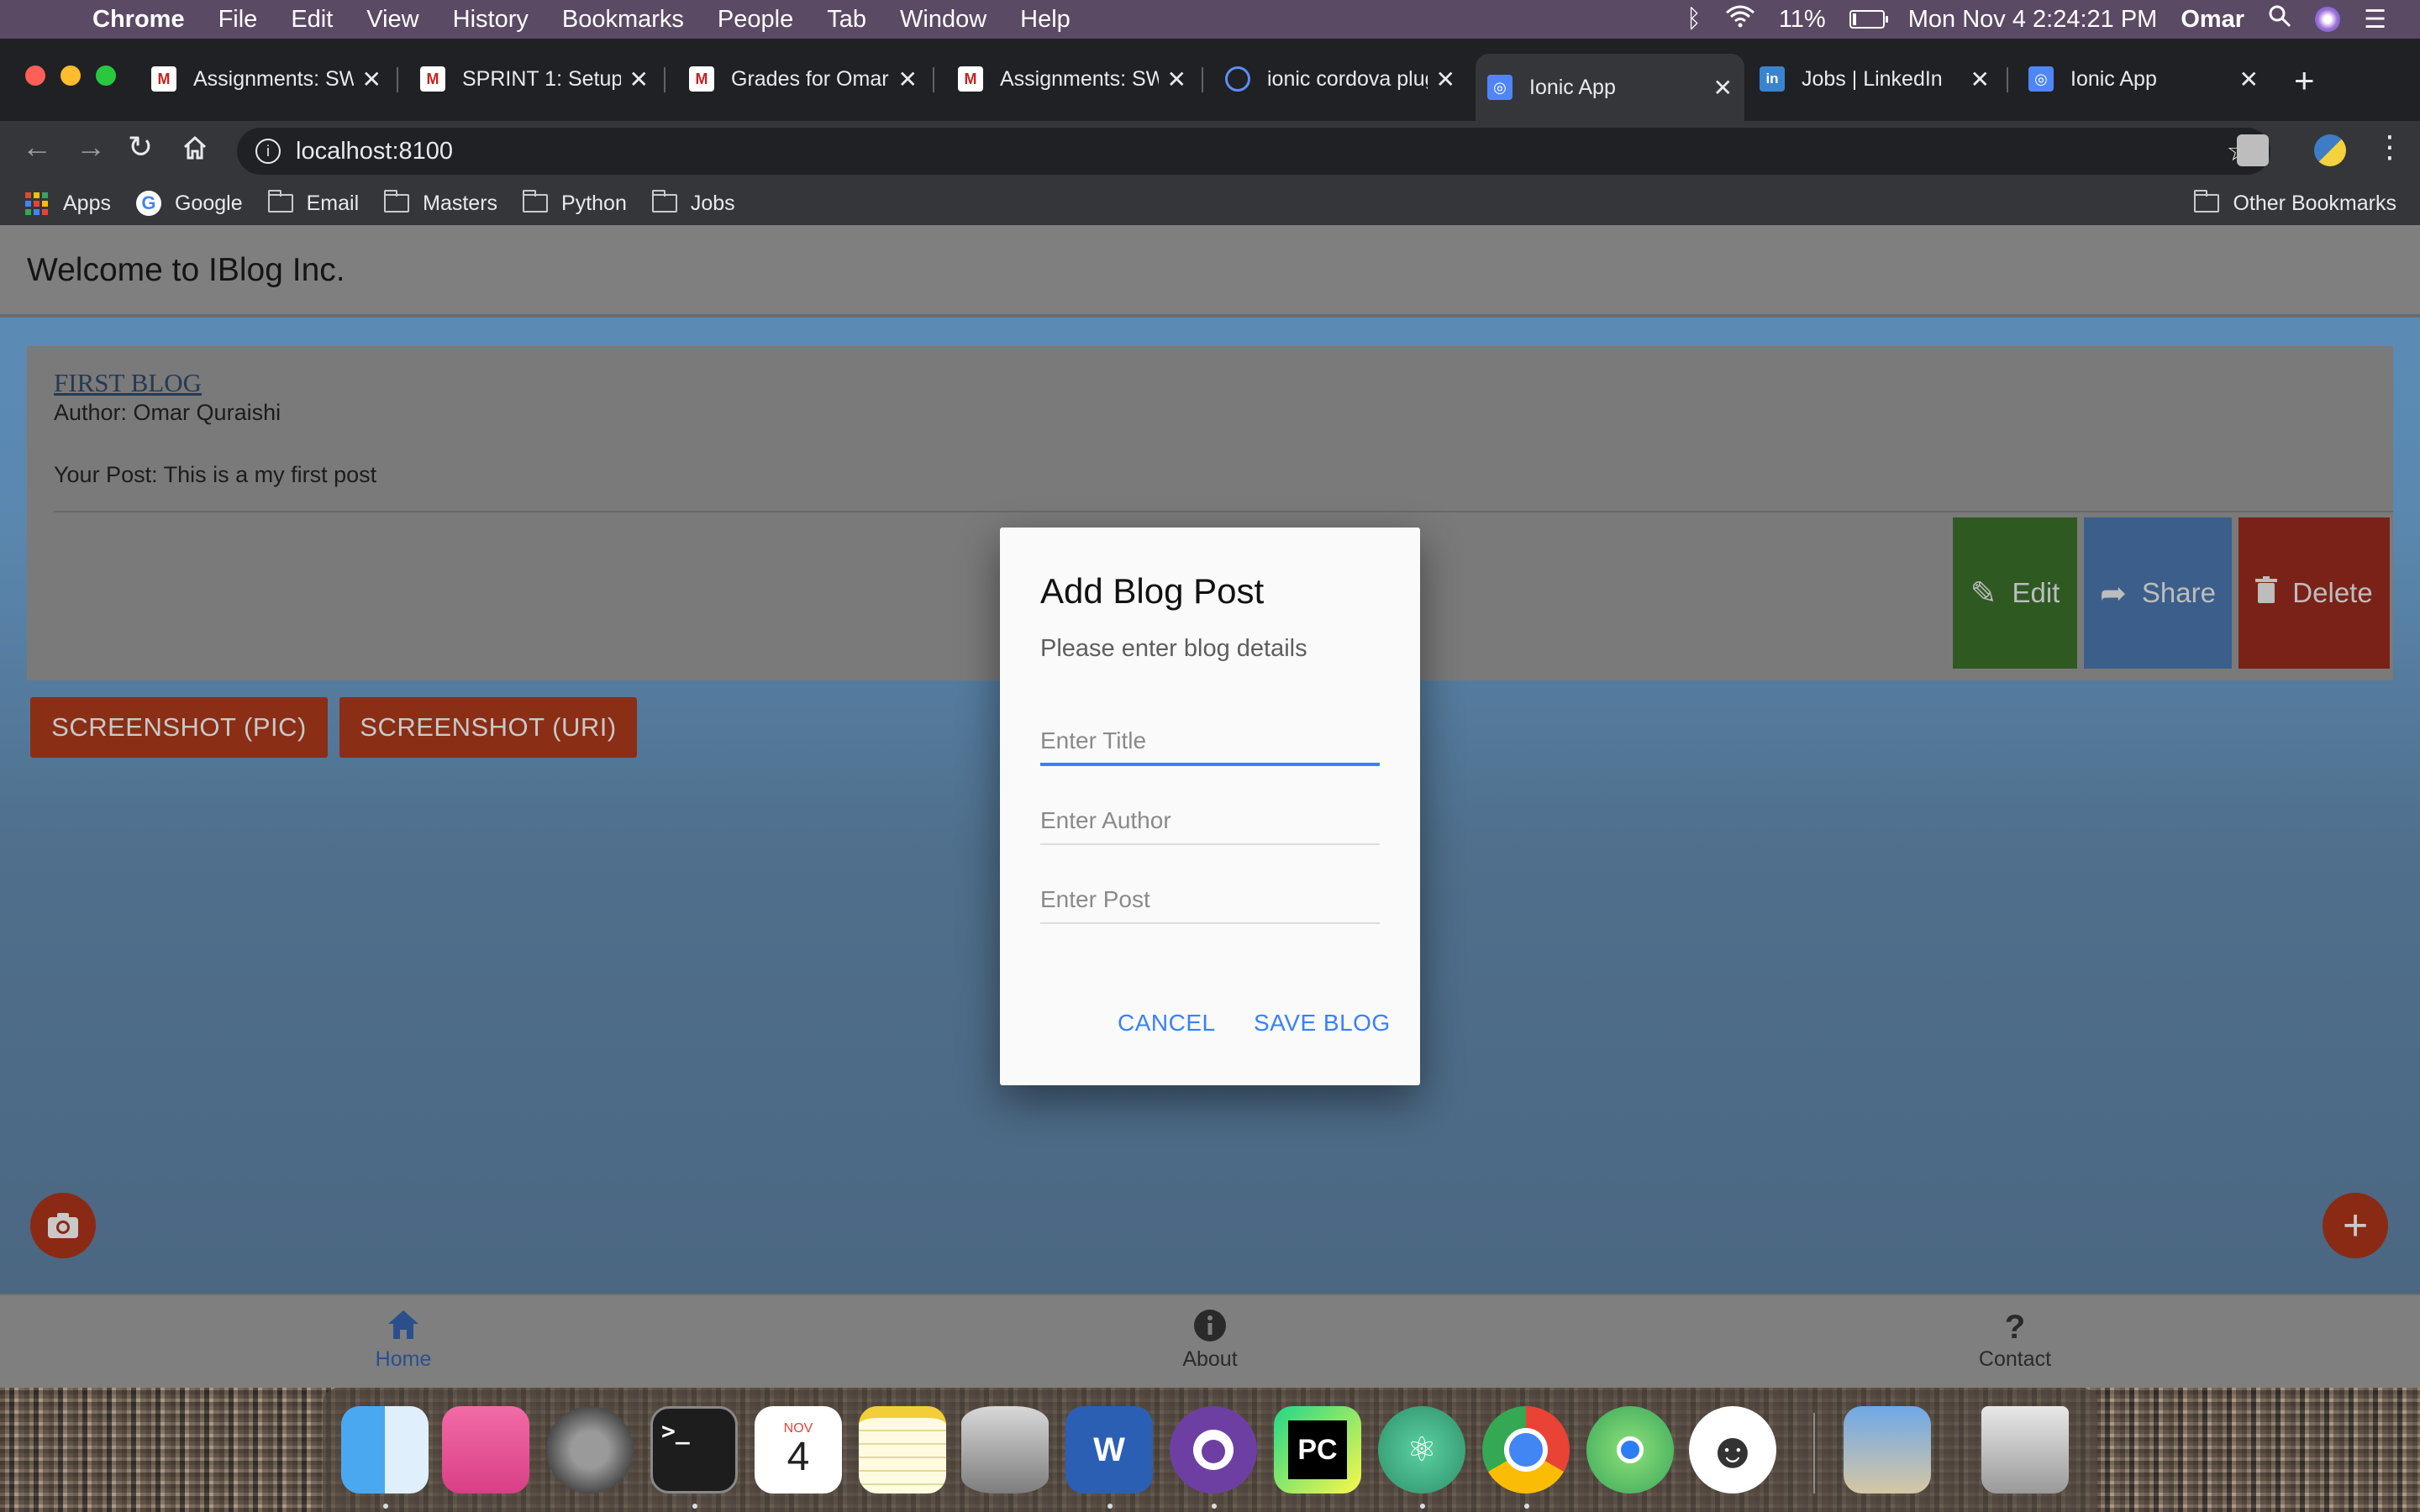 The width and height of the screenshot is (2420, 1512). I want to click on database-icon, so click(1005, 1450).